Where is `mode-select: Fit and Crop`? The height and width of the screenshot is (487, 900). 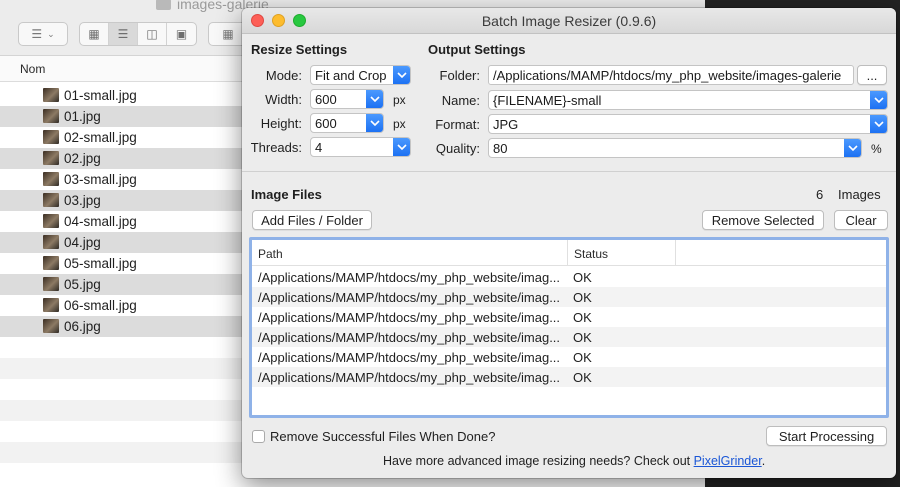 mode-select: Fit and Crop is located at coordinates (360, 75).